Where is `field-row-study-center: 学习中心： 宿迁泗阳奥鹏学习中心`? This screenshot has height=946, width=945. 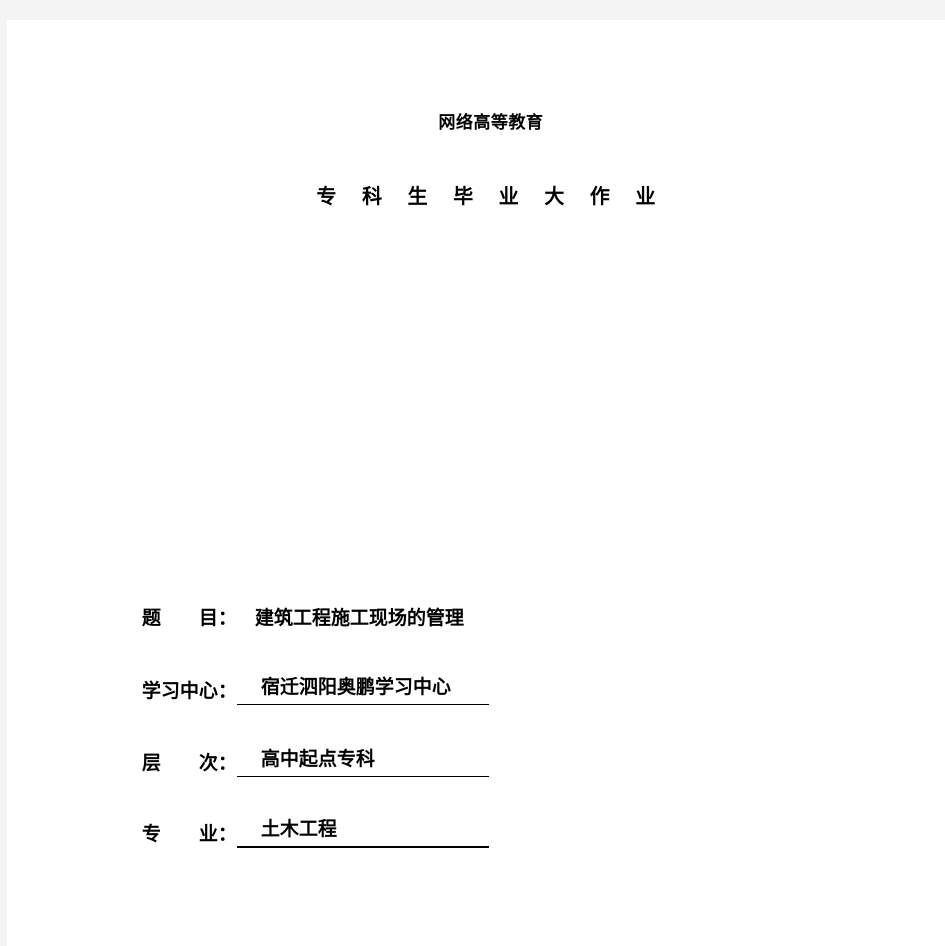
field-row-study-center: 学习中心： 宿迁泗阳奥鹏学习中心 is located at coordinates (298, 690).